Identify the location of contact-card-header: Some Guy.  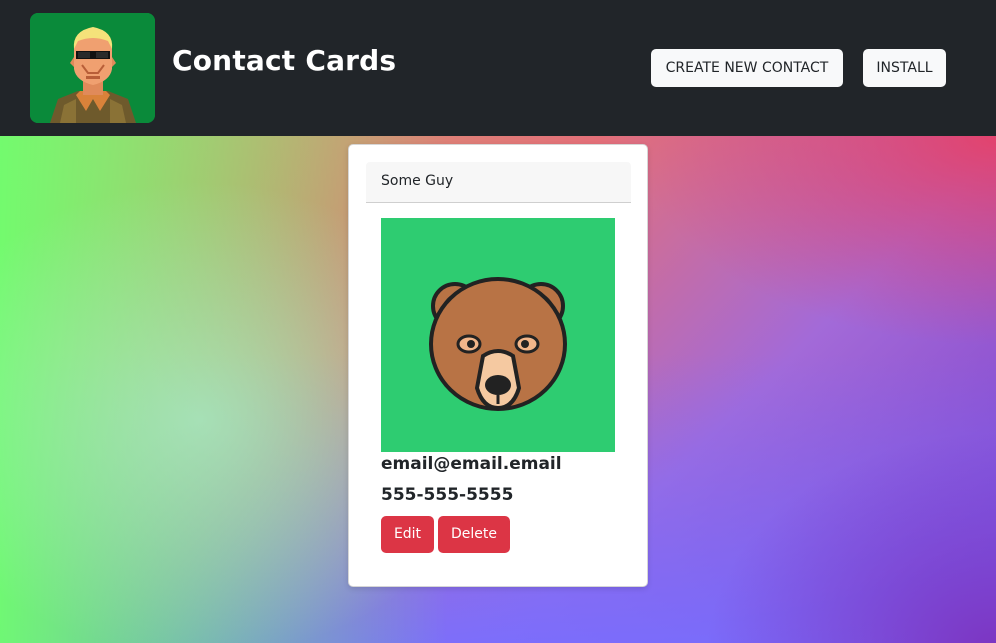
(498, 182).